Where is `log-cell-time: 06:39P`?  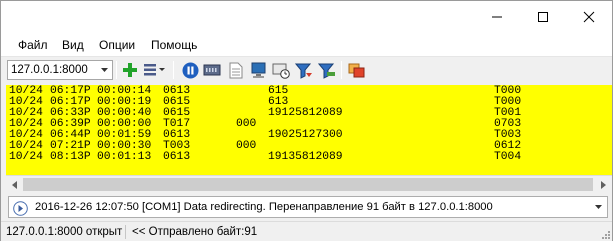
log-cell-time: 06:39P is located at coordinates (70, 124).